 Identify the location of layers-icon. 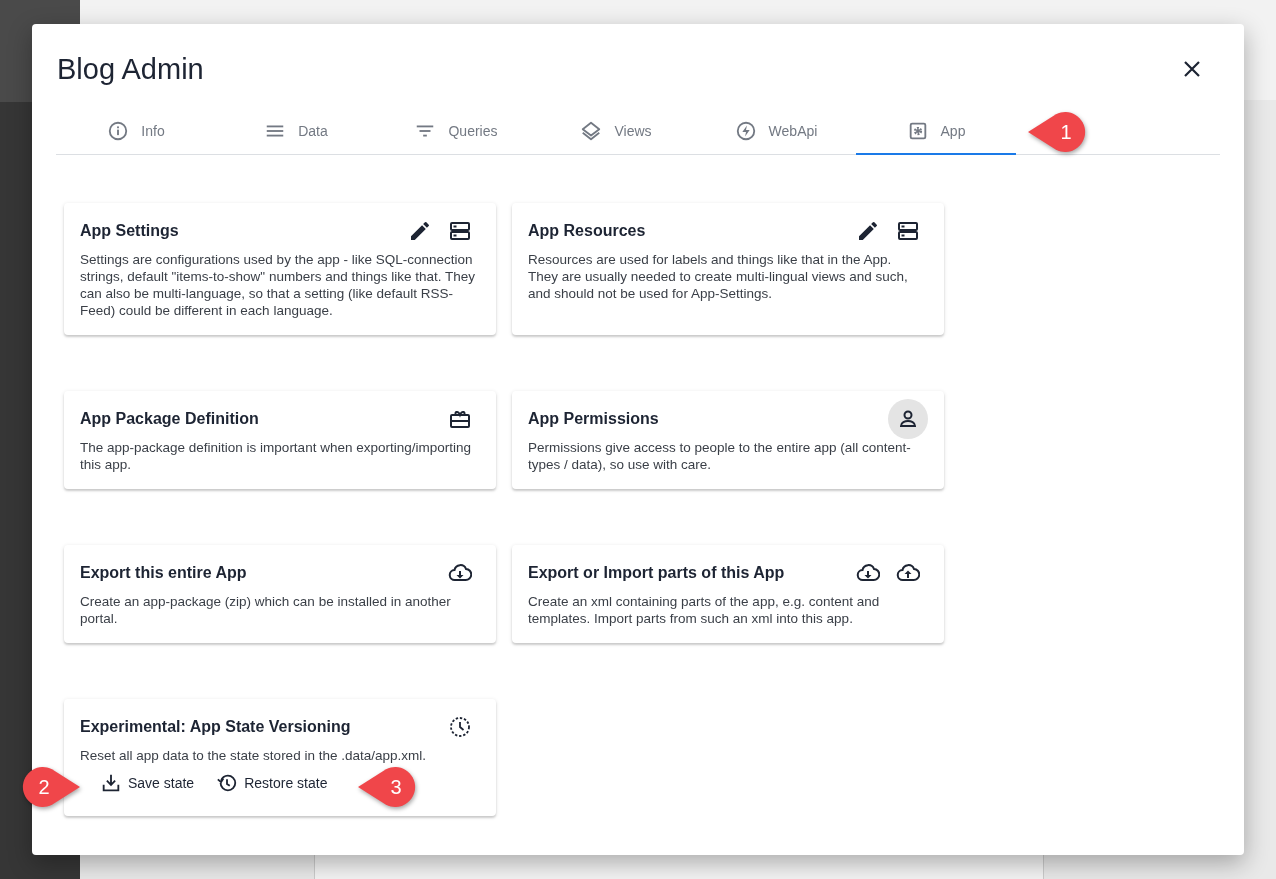
(591, 130).